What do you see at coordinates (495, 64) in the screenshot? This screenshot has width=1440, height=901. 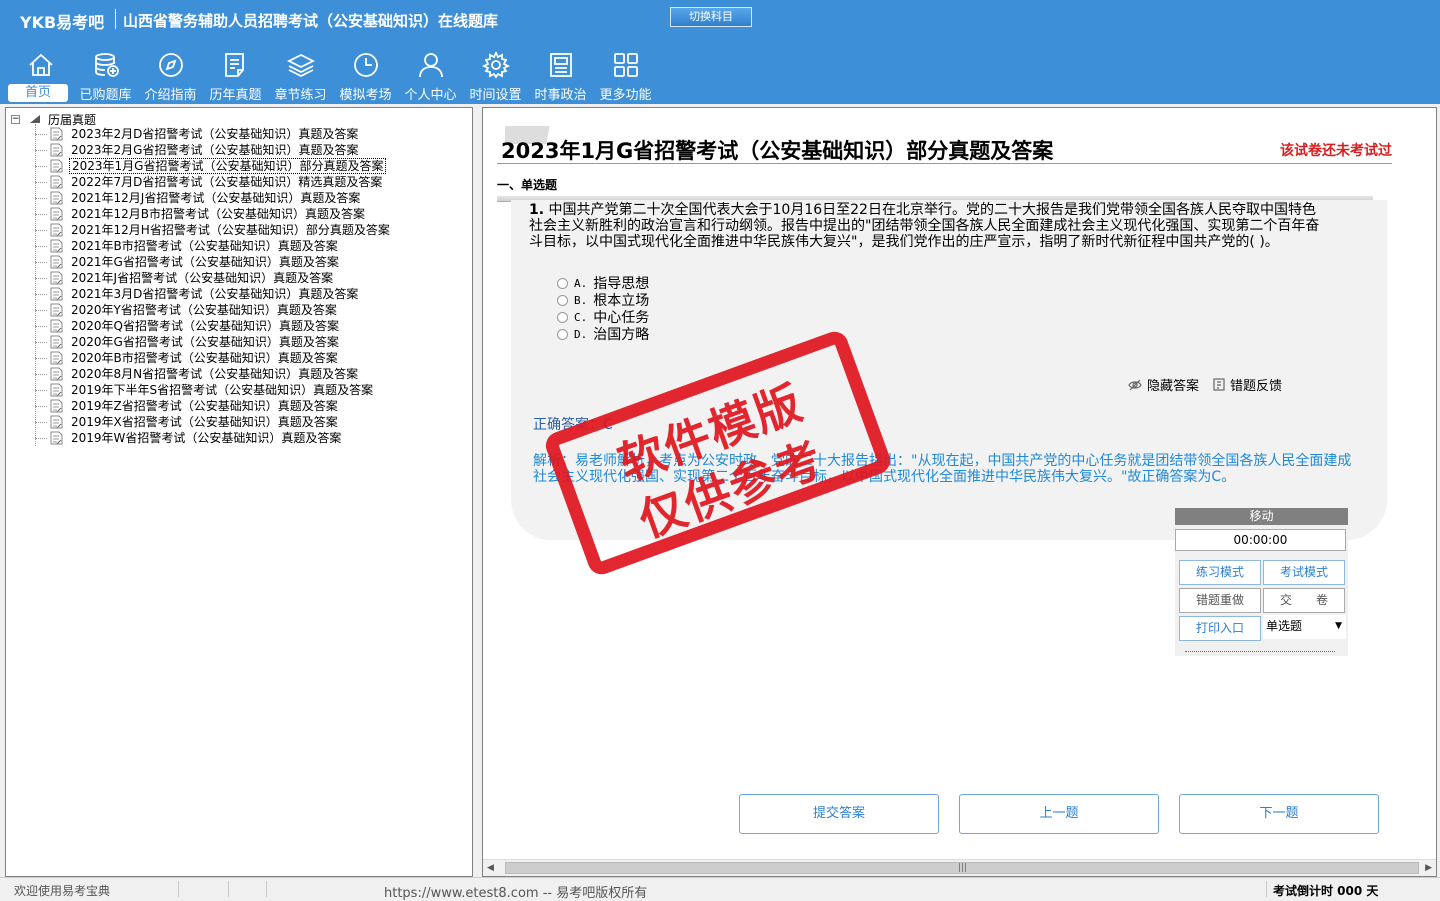 I see `gear-icon` at bounding box center [495, 64].